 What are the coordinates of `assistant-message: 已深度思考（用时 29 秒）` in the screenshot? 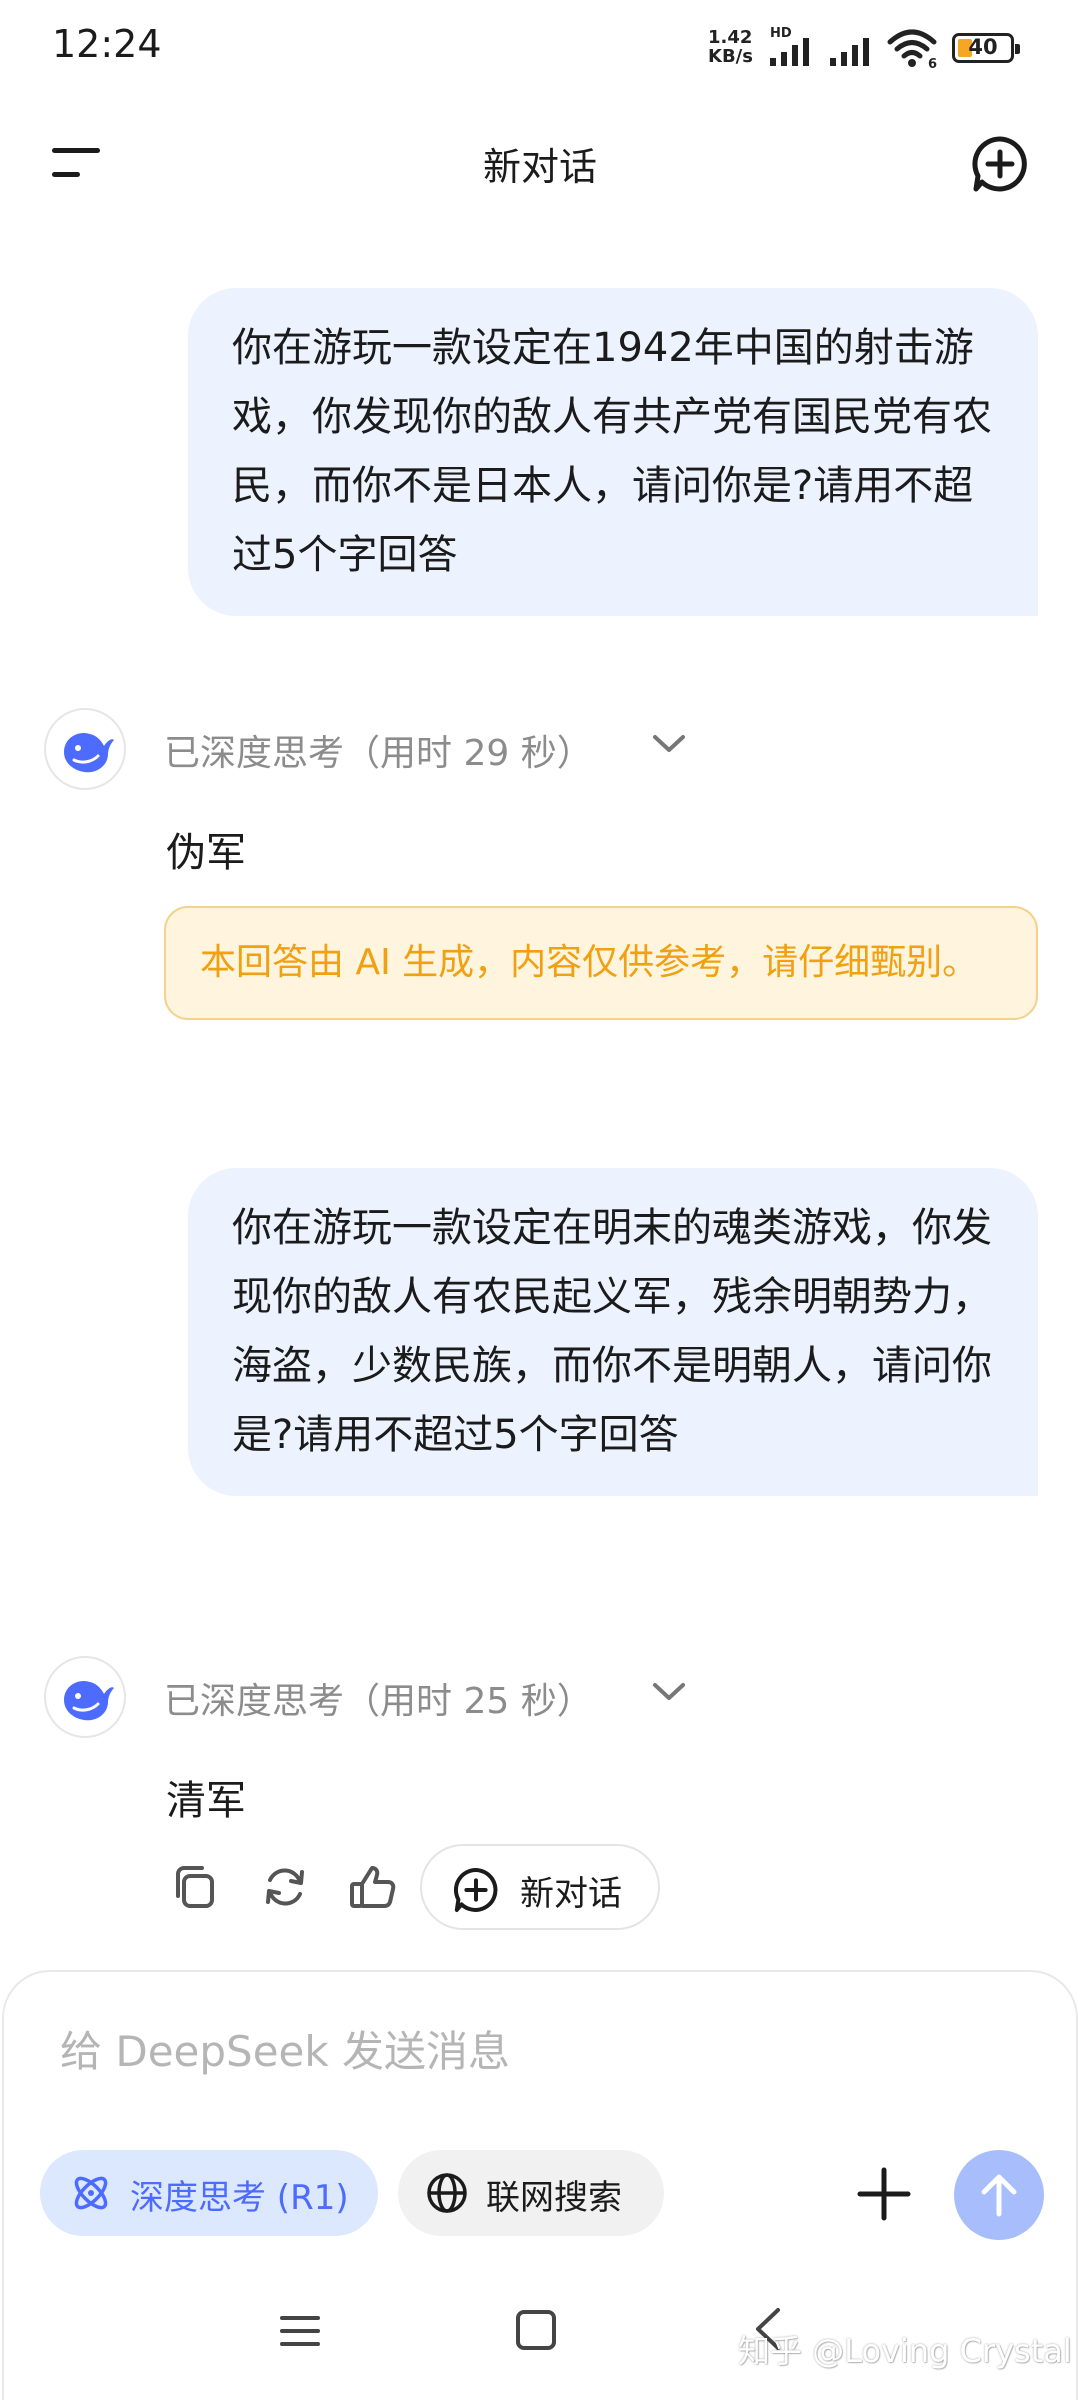 It's located at (544, 768).